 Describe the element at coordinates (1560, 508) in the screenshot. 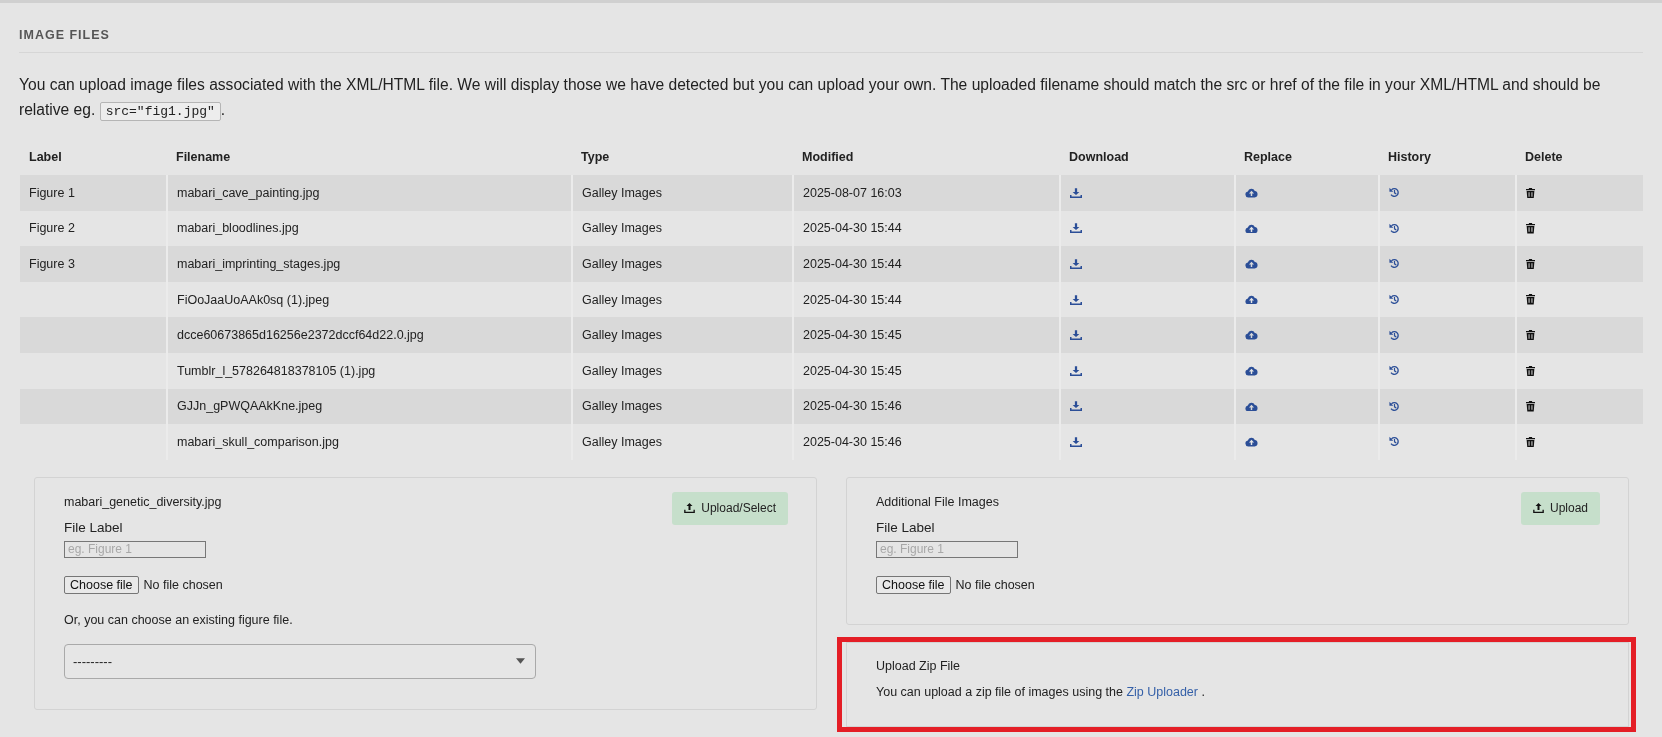

I see `upload-button: Upload` at that location.